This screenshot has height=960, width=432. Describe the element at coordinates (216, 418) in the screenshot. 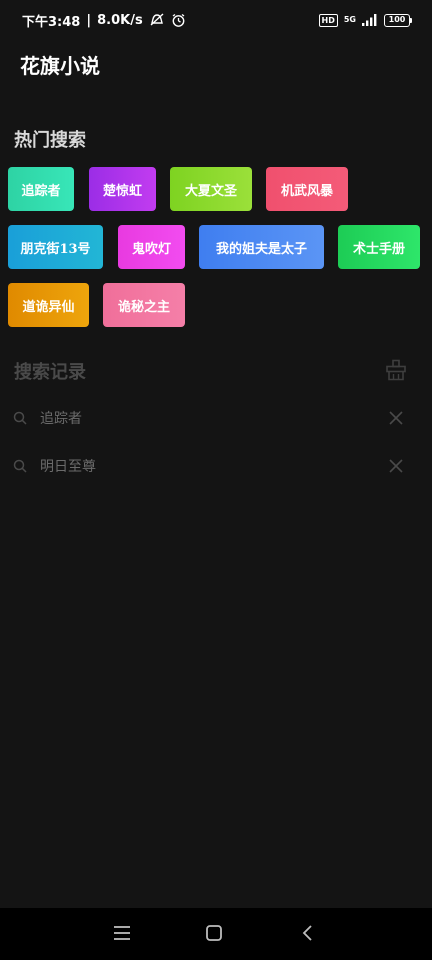

I see `history-item: 追踪者` at that location.